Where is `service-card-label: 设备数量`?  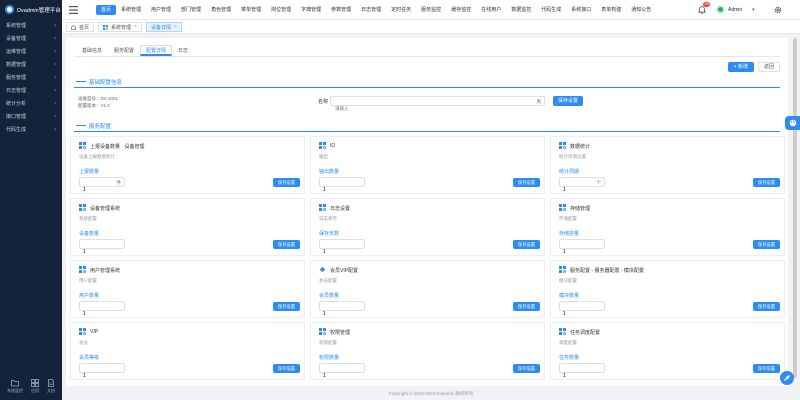
service-card-label: 设备数量 is located at coordinates (89, 234).